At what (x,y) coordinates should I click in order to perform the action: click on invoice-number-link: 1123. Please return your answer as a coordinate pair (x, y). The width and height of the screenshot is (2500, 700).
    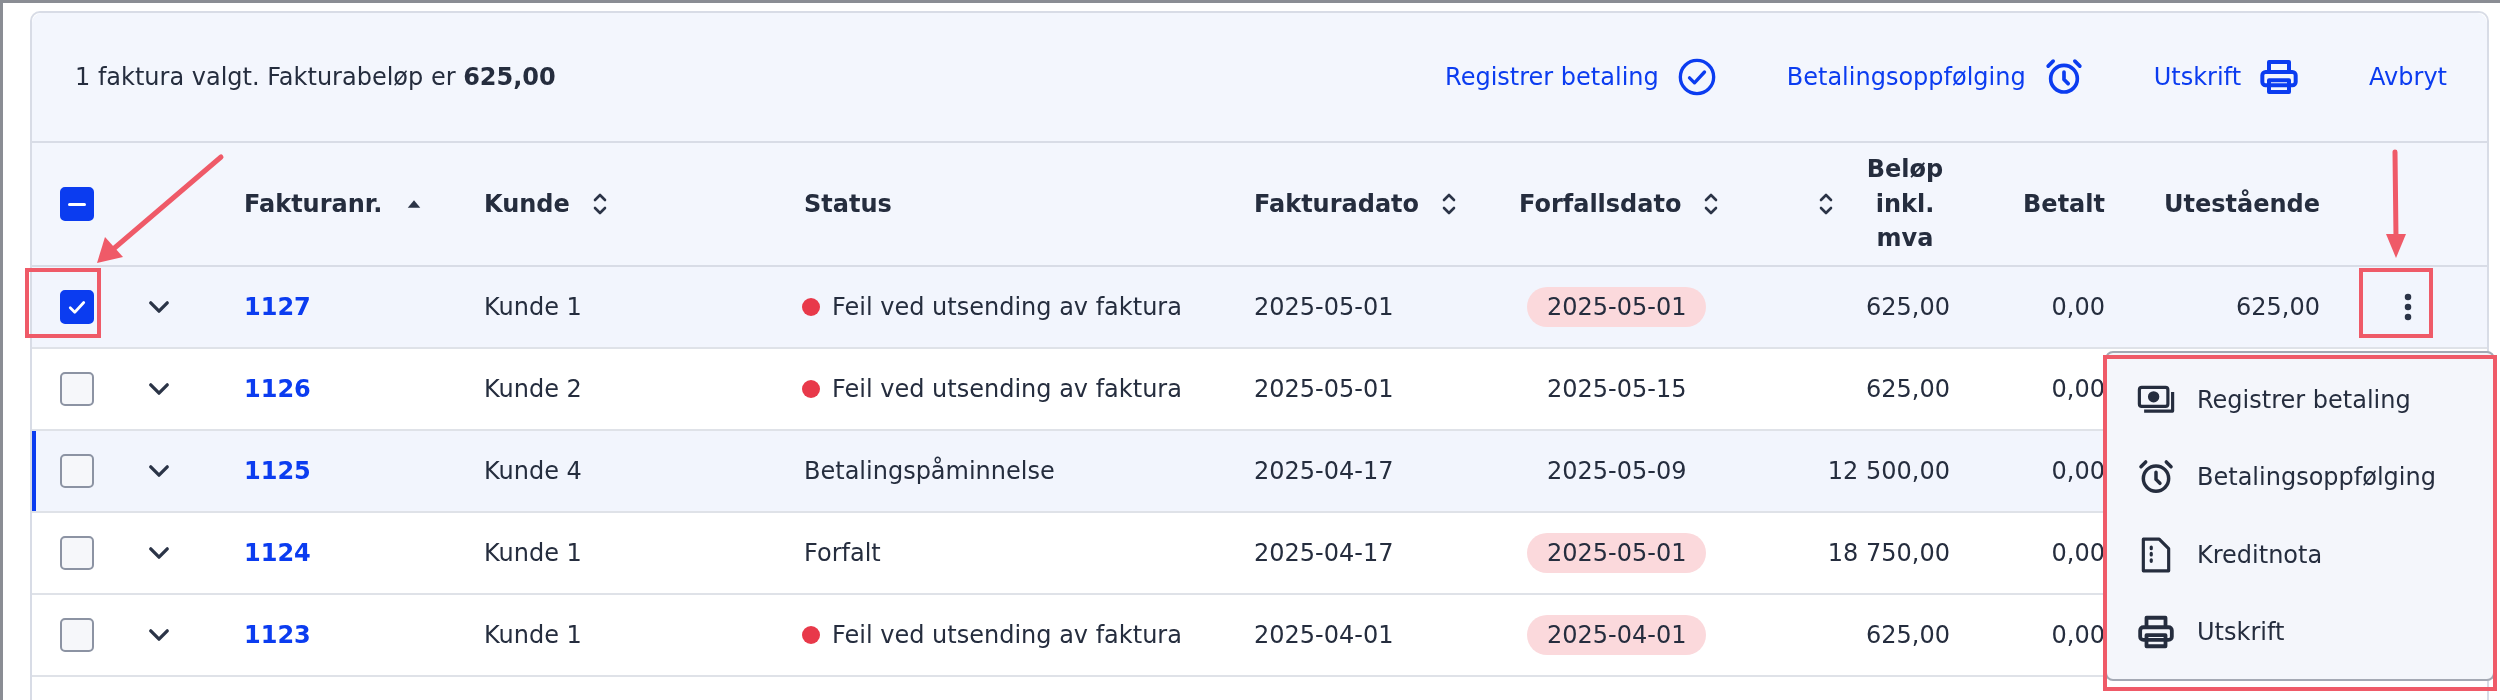
    Looking at the image, I should click on (277, 635).